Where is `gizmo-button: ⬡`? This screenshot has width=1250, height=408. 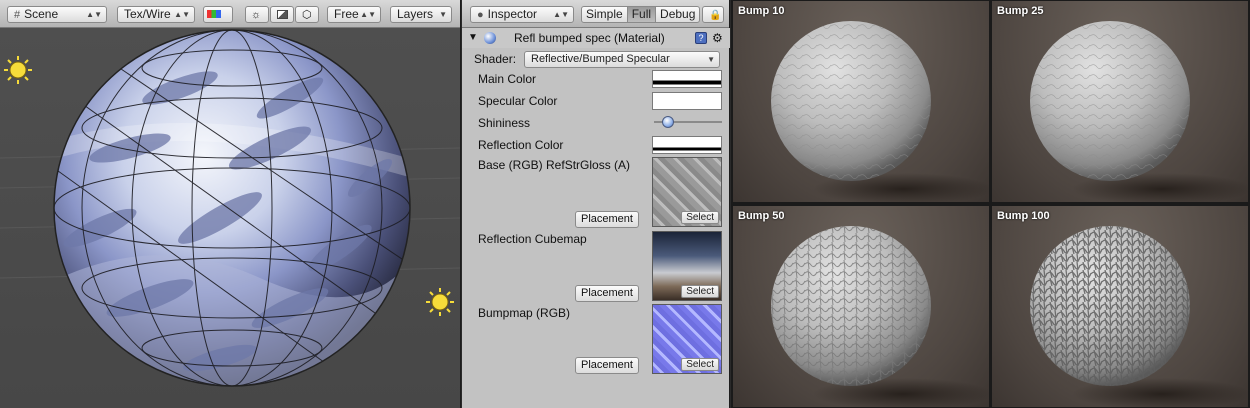 gizmo-button: ⬡ is located at coordinates (307, 14).